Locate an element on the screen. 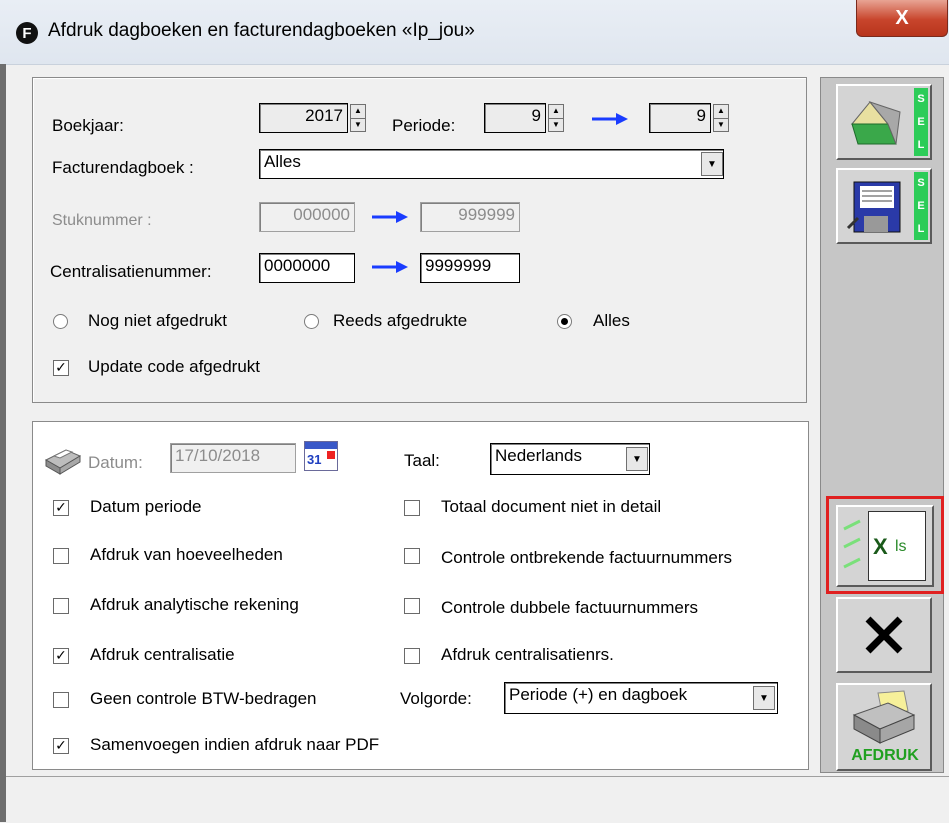  facturendagboek-select: Alles is located at coordinates (491, 164).